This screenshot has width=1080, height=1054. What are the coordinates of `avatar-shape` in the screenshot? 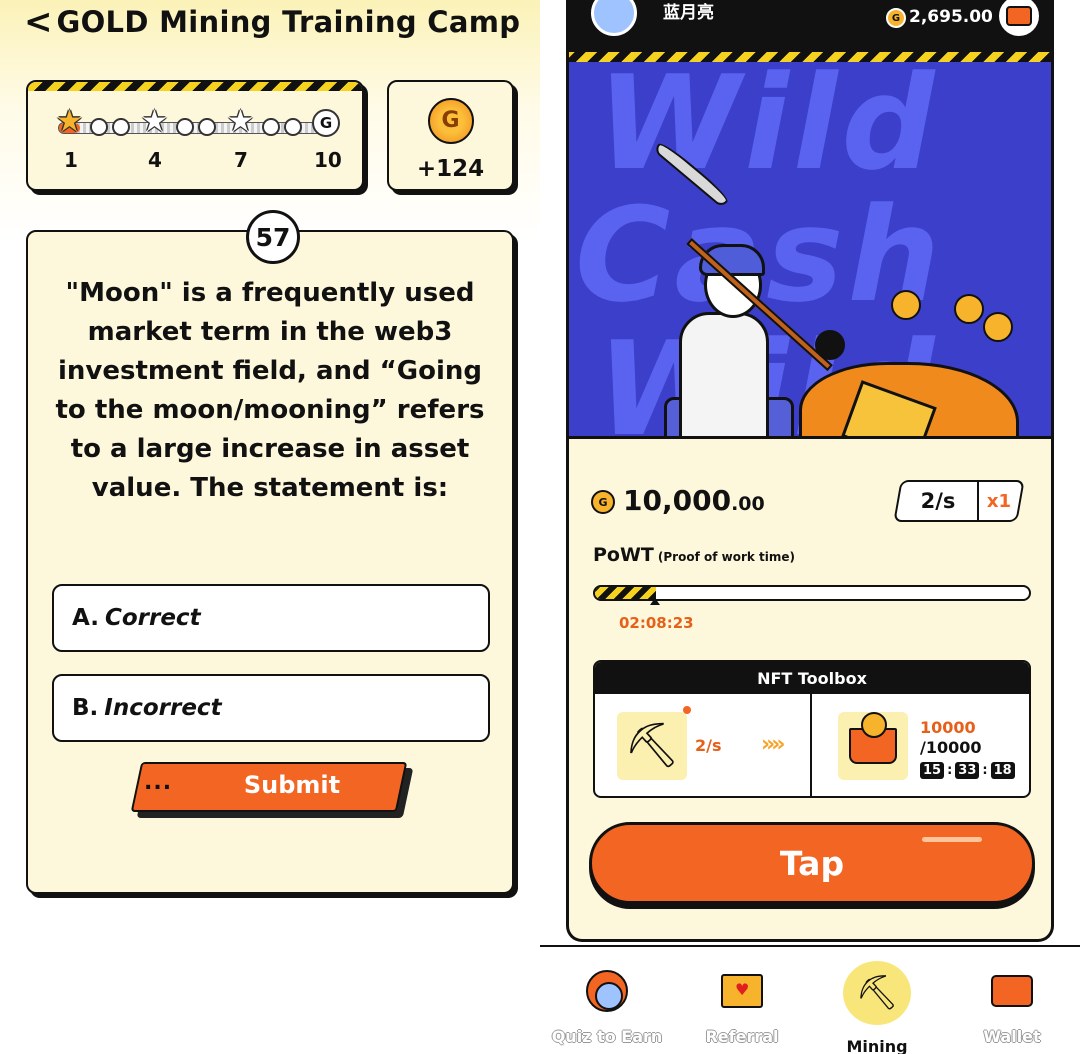 It's located at (607, 991).